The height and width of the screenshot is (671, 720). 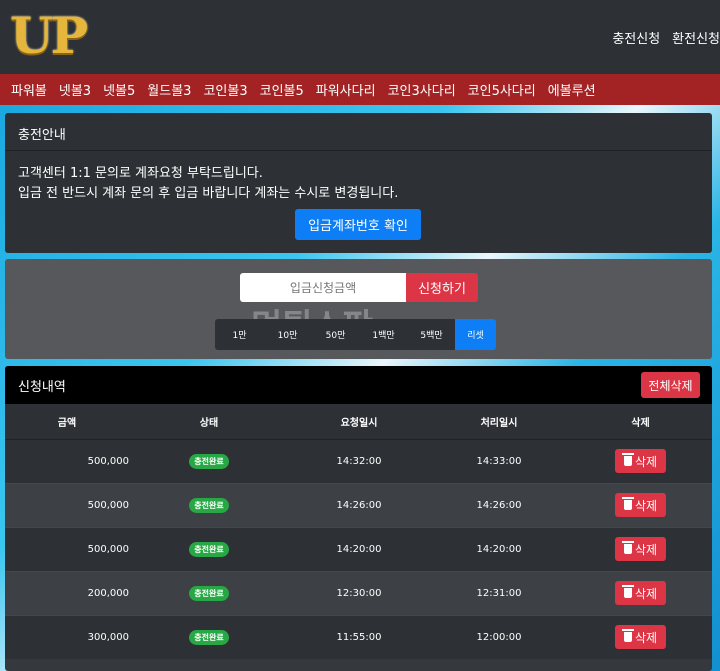 I want to click on quick-amount-group: 1만 10만 50만 1백만 5백만 리셋, so click(x=355, y=334).